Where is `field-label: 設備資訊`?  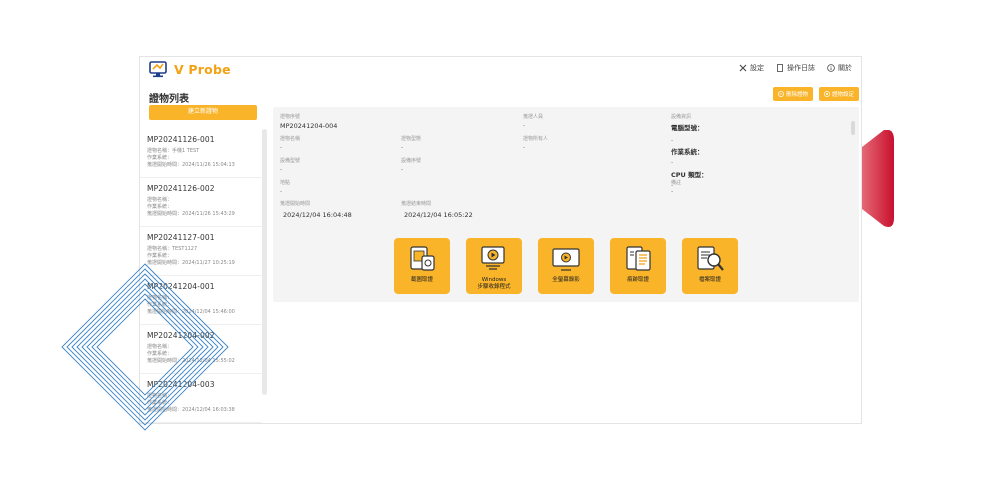
field-label: 設備資訊 is located at coordinates (681, 117).